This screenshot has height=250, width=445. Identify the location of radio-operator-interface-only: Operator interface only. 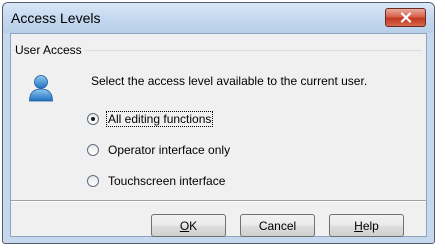
(159, 150).